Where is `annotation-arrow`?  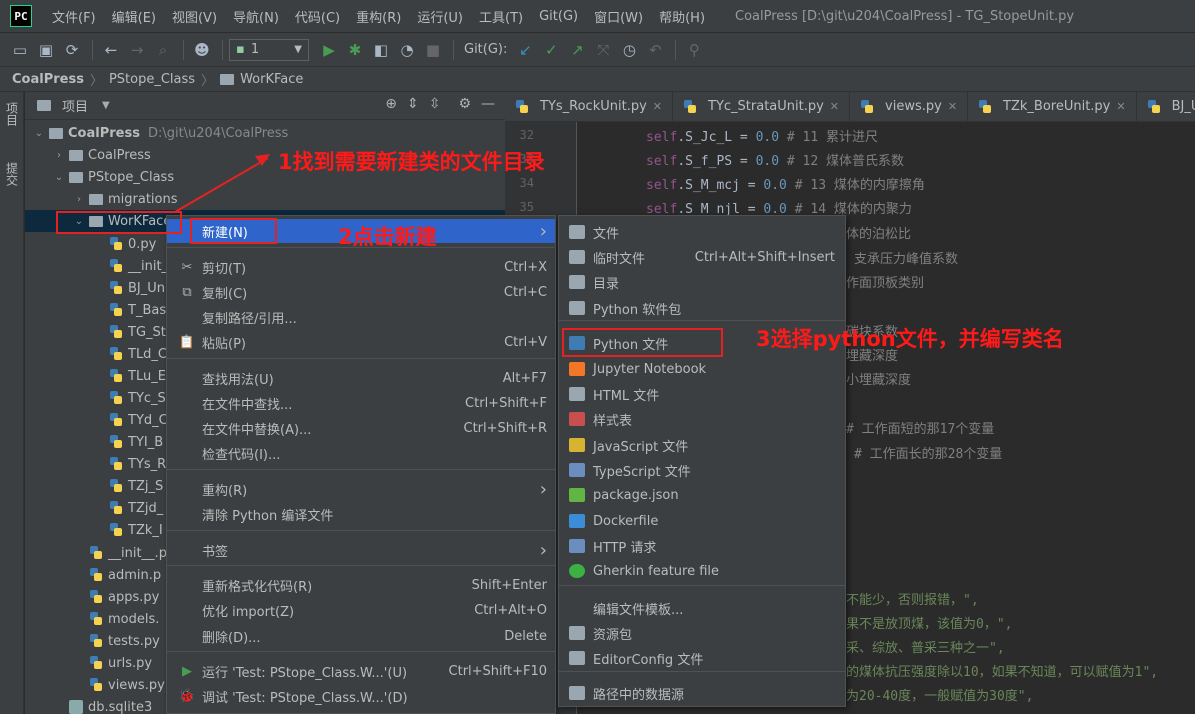
annotation-arrow is located at coordinates (221, 185).